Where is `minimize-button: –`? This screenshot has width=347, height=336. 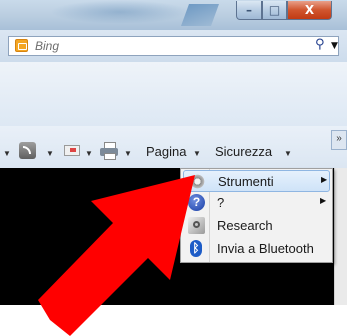
minimize-button: – is located at coordinates (249, 10).